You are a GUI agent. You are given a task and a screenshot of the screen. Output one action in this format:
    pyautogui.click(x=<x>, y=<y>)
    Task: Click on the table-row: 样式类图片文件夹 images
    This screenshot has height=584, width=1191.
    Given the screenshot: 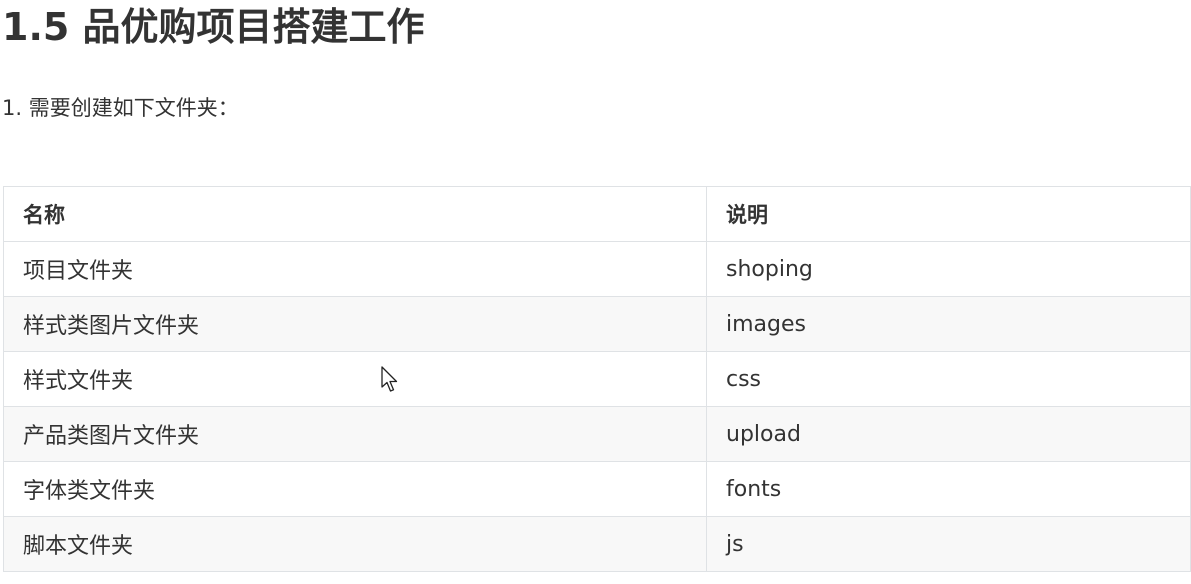 What is the action you would take?
    pyautogui.click(x=597, y=324)
    